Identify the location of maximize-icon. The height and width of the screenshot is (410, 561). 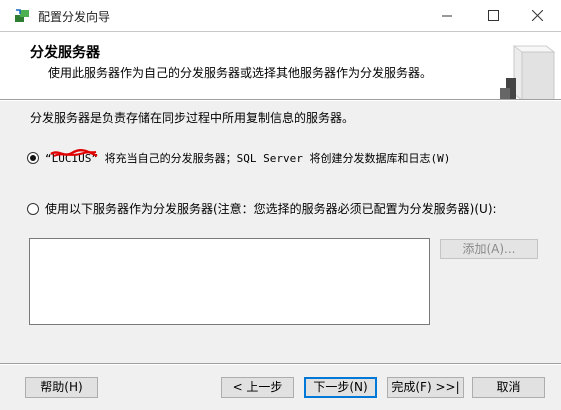
(493, 15).